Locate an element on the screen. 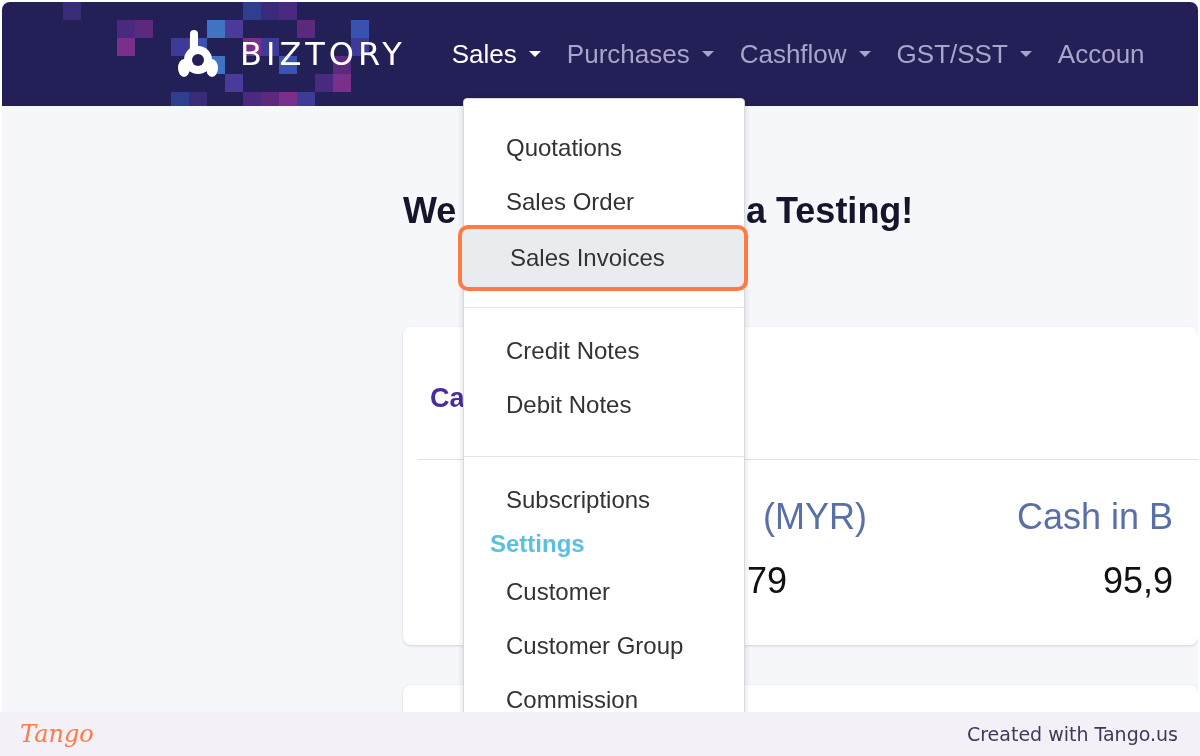  brand-name: BIZTORY is located at coordinates (323, 54).